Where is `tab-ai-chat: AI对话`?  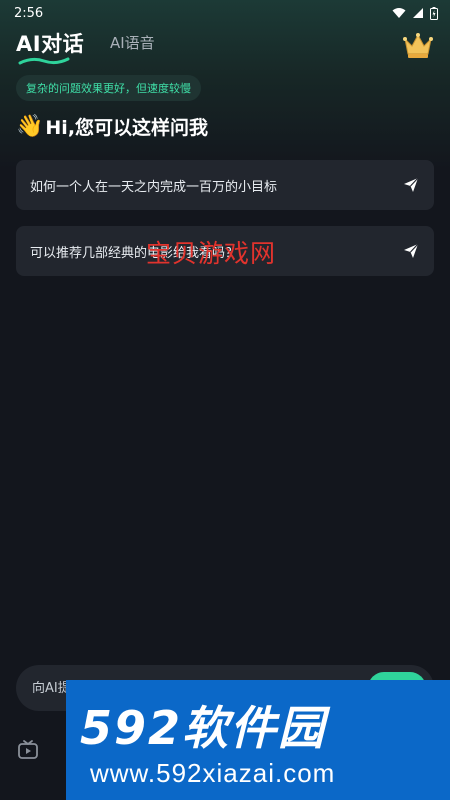
tab-ai-chat: AI对话 is located at coordinates (50, 48).